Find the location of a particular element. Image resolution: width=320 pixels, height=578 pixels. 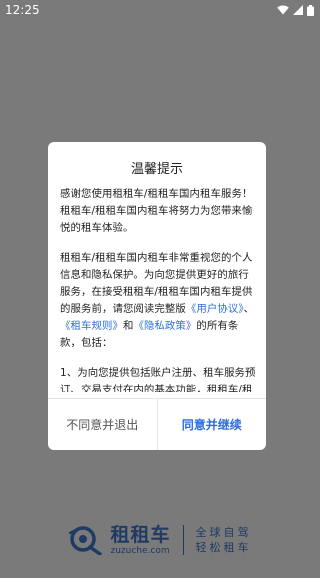

status-icons is located at coordinates (295, 10).